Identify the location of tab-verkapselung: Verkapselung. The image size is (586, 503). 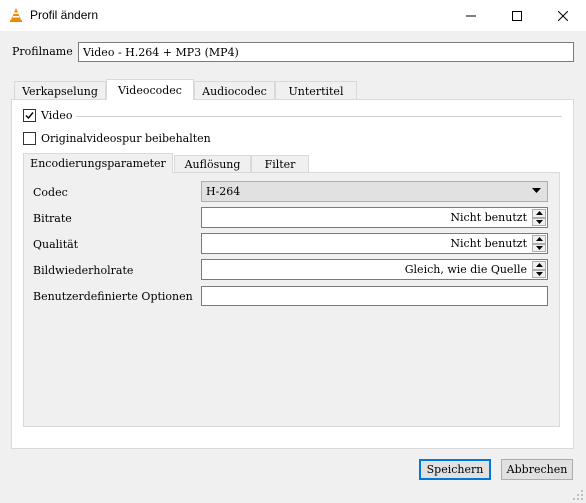
(60, 90).